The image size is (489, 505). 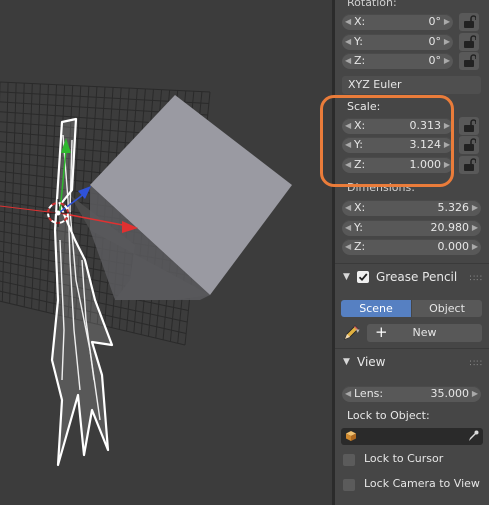 I want to click on dimensions-y-value: 20.980, so click(x=450, y=227).